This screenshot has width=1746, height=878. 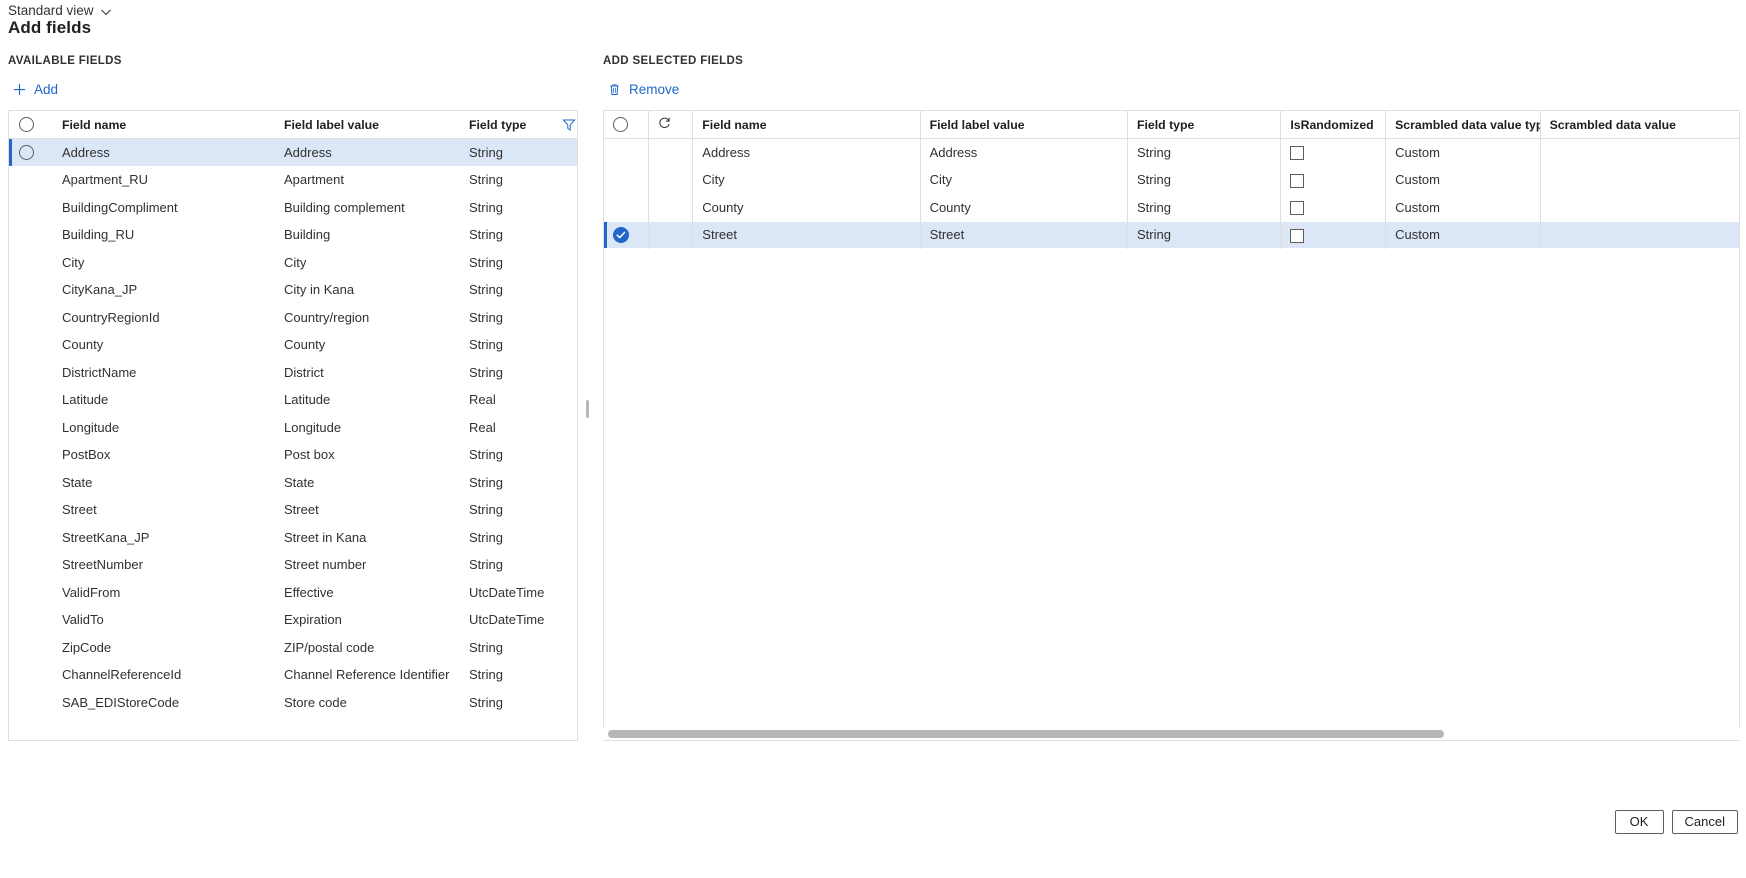 What do you see at coordinates (164, 620) in the screenshot?
I see `cell-field-name: ValidTo` at bounding box center [164, 620].